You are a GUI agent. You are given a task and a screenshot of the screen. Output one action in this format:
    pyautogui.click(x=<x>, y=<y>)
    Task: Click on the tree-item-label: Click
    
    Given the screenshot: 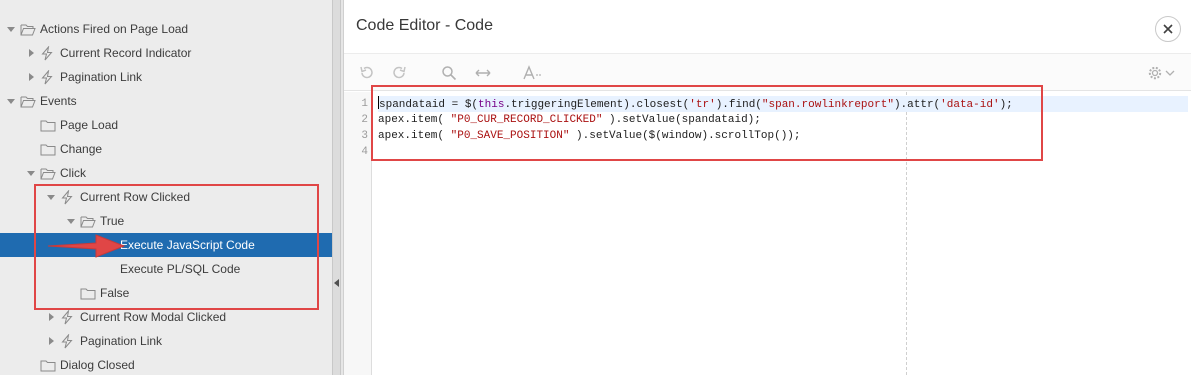 What is the action you would take?
    pyautogui.click(x=73, y=173)
    